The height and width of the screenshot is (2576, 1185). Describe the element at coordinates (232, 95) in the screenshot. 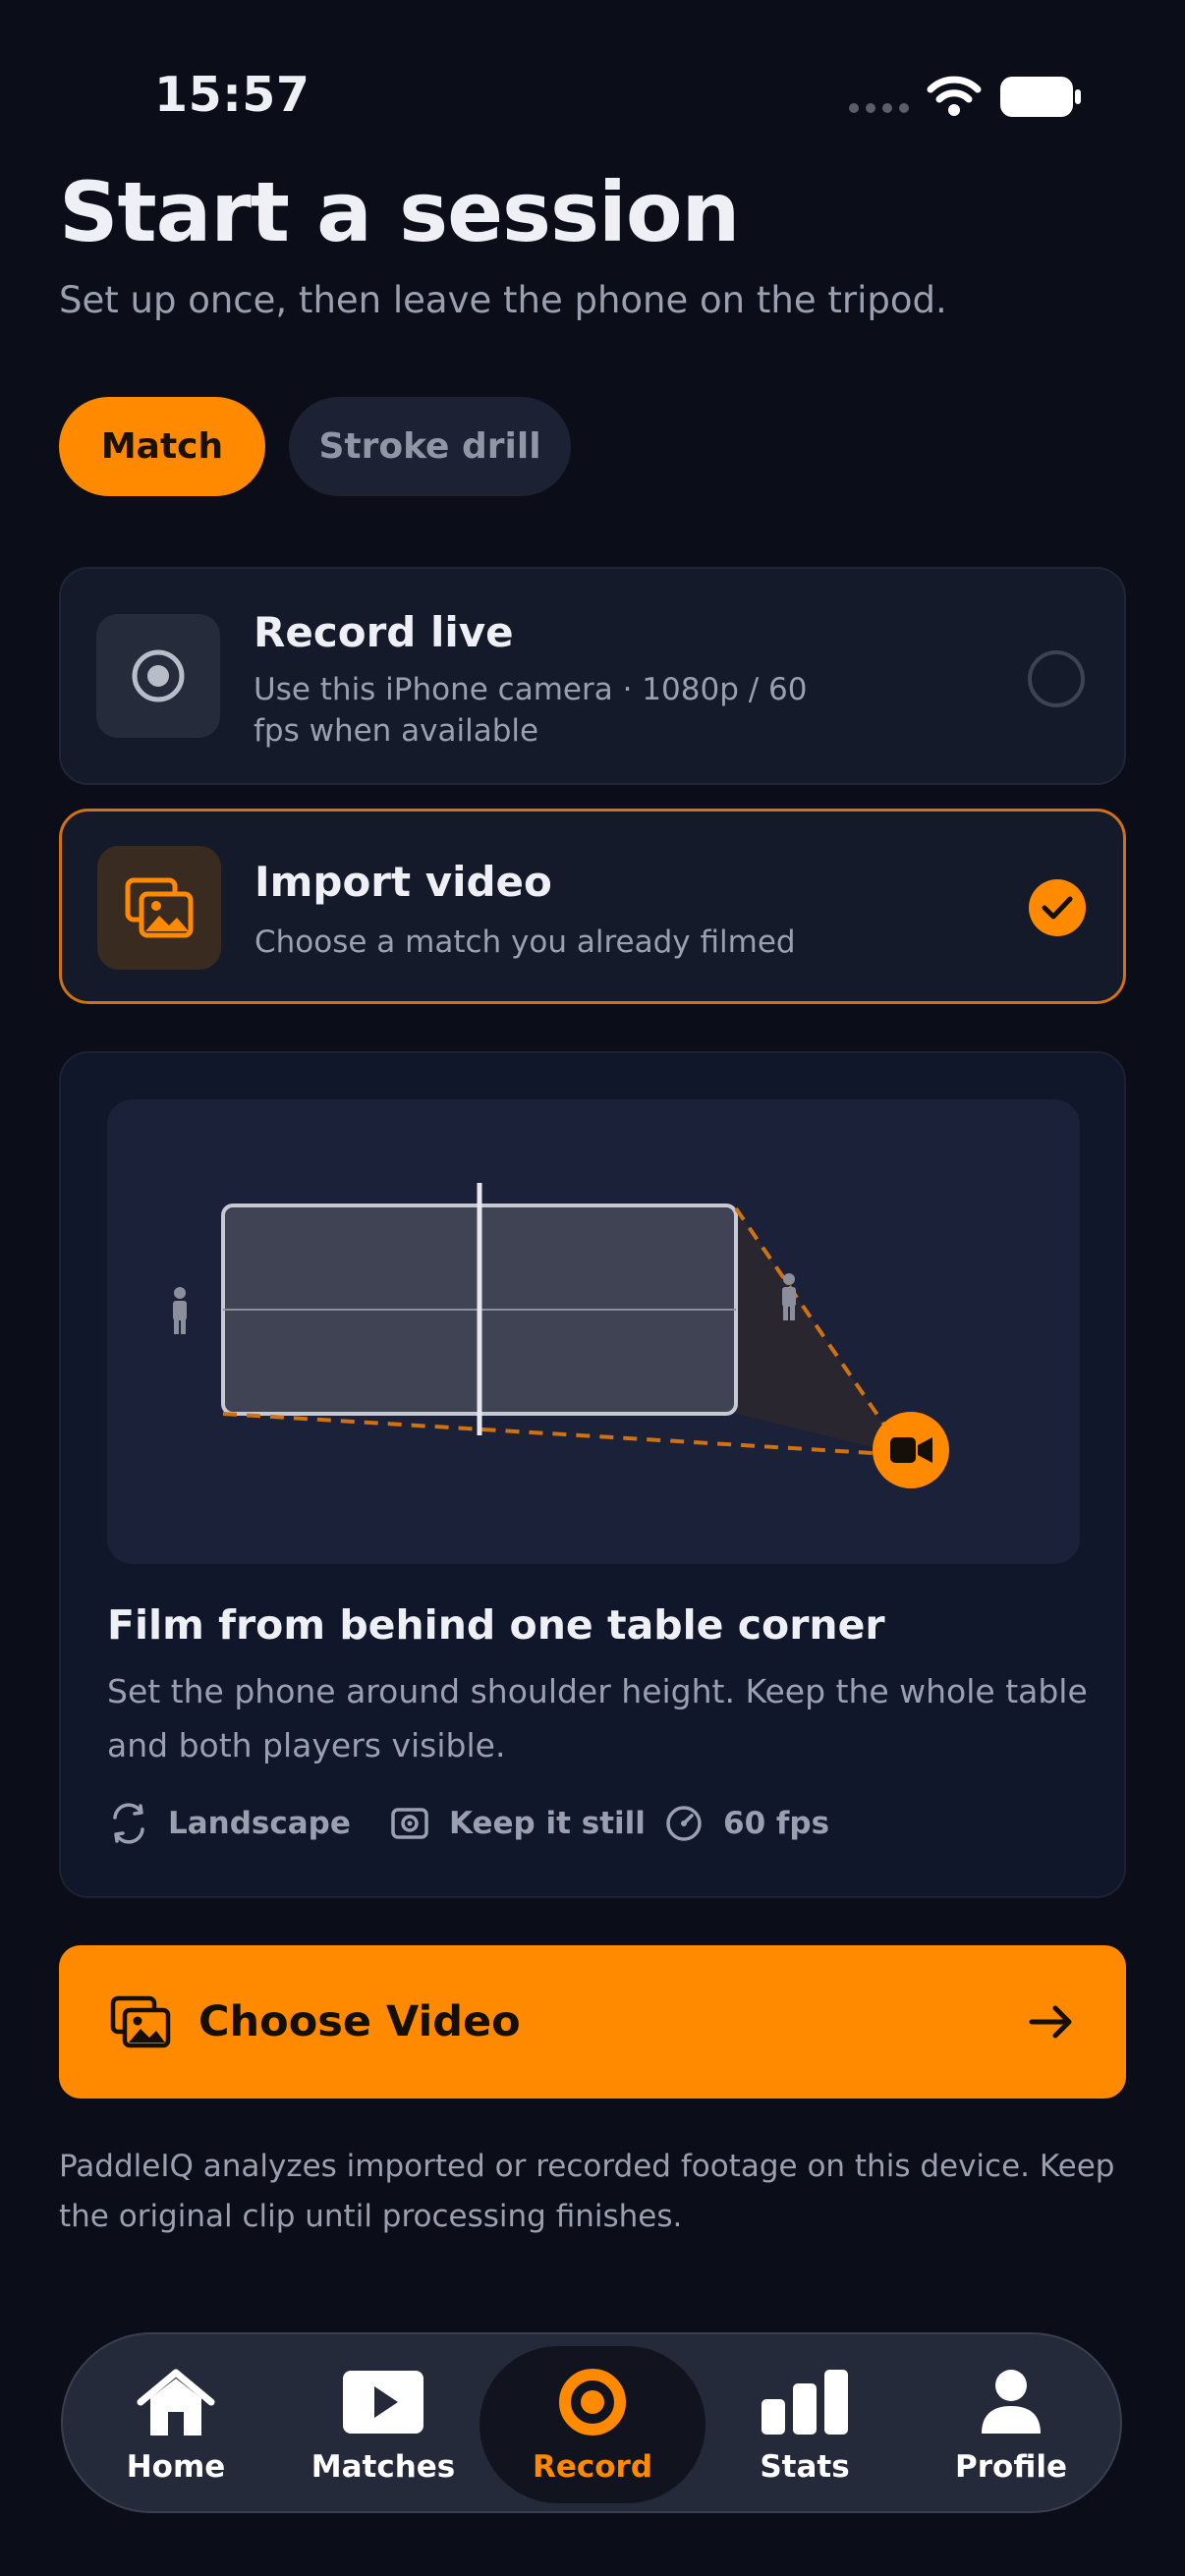

I see `status-time: 15:57` at that location.